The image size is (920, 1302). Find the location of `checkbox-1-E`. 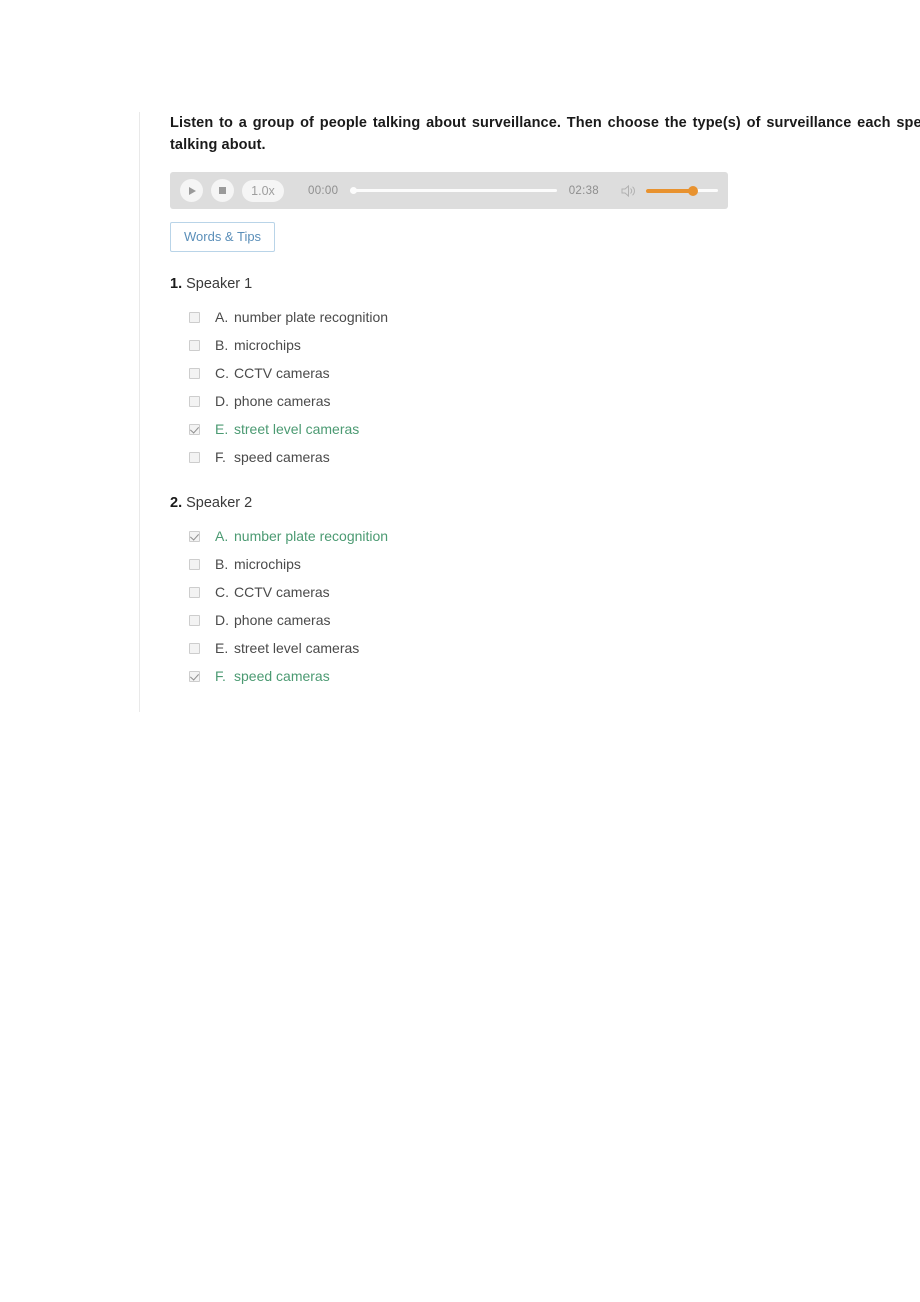

checkbox-1-E is located at coordinates (194, 429).